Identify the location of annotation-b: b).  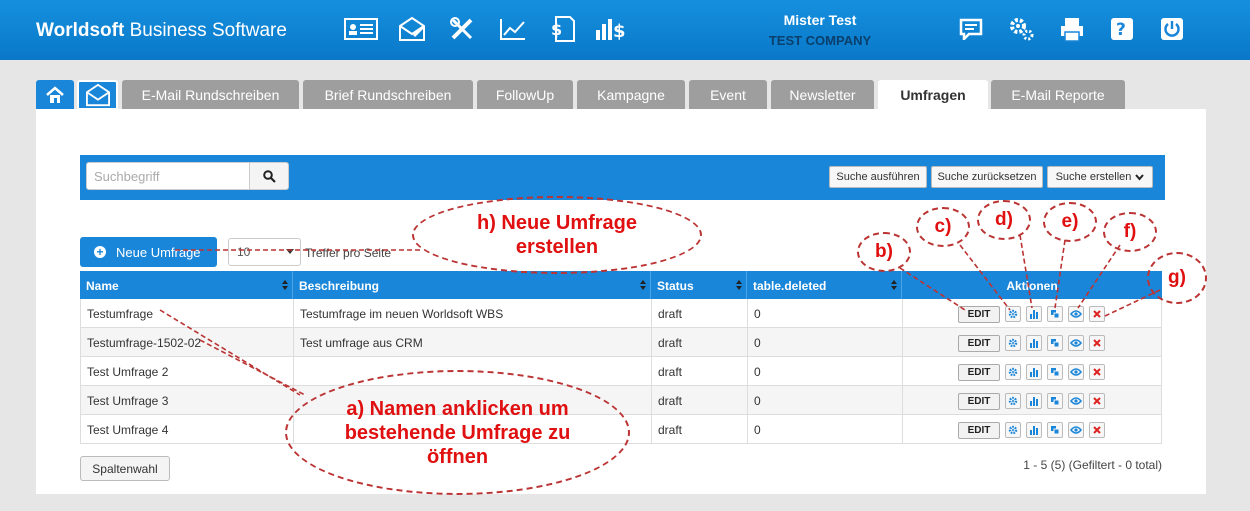
(884, 252).